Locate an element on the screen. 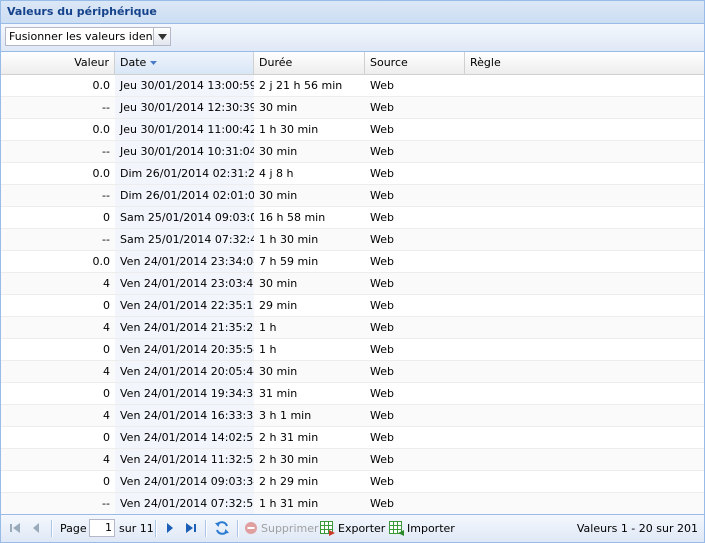 The height and width of the screenshot is (543, 705). cell-duree: 1 h 31 min is located at coordinates (289, 503).